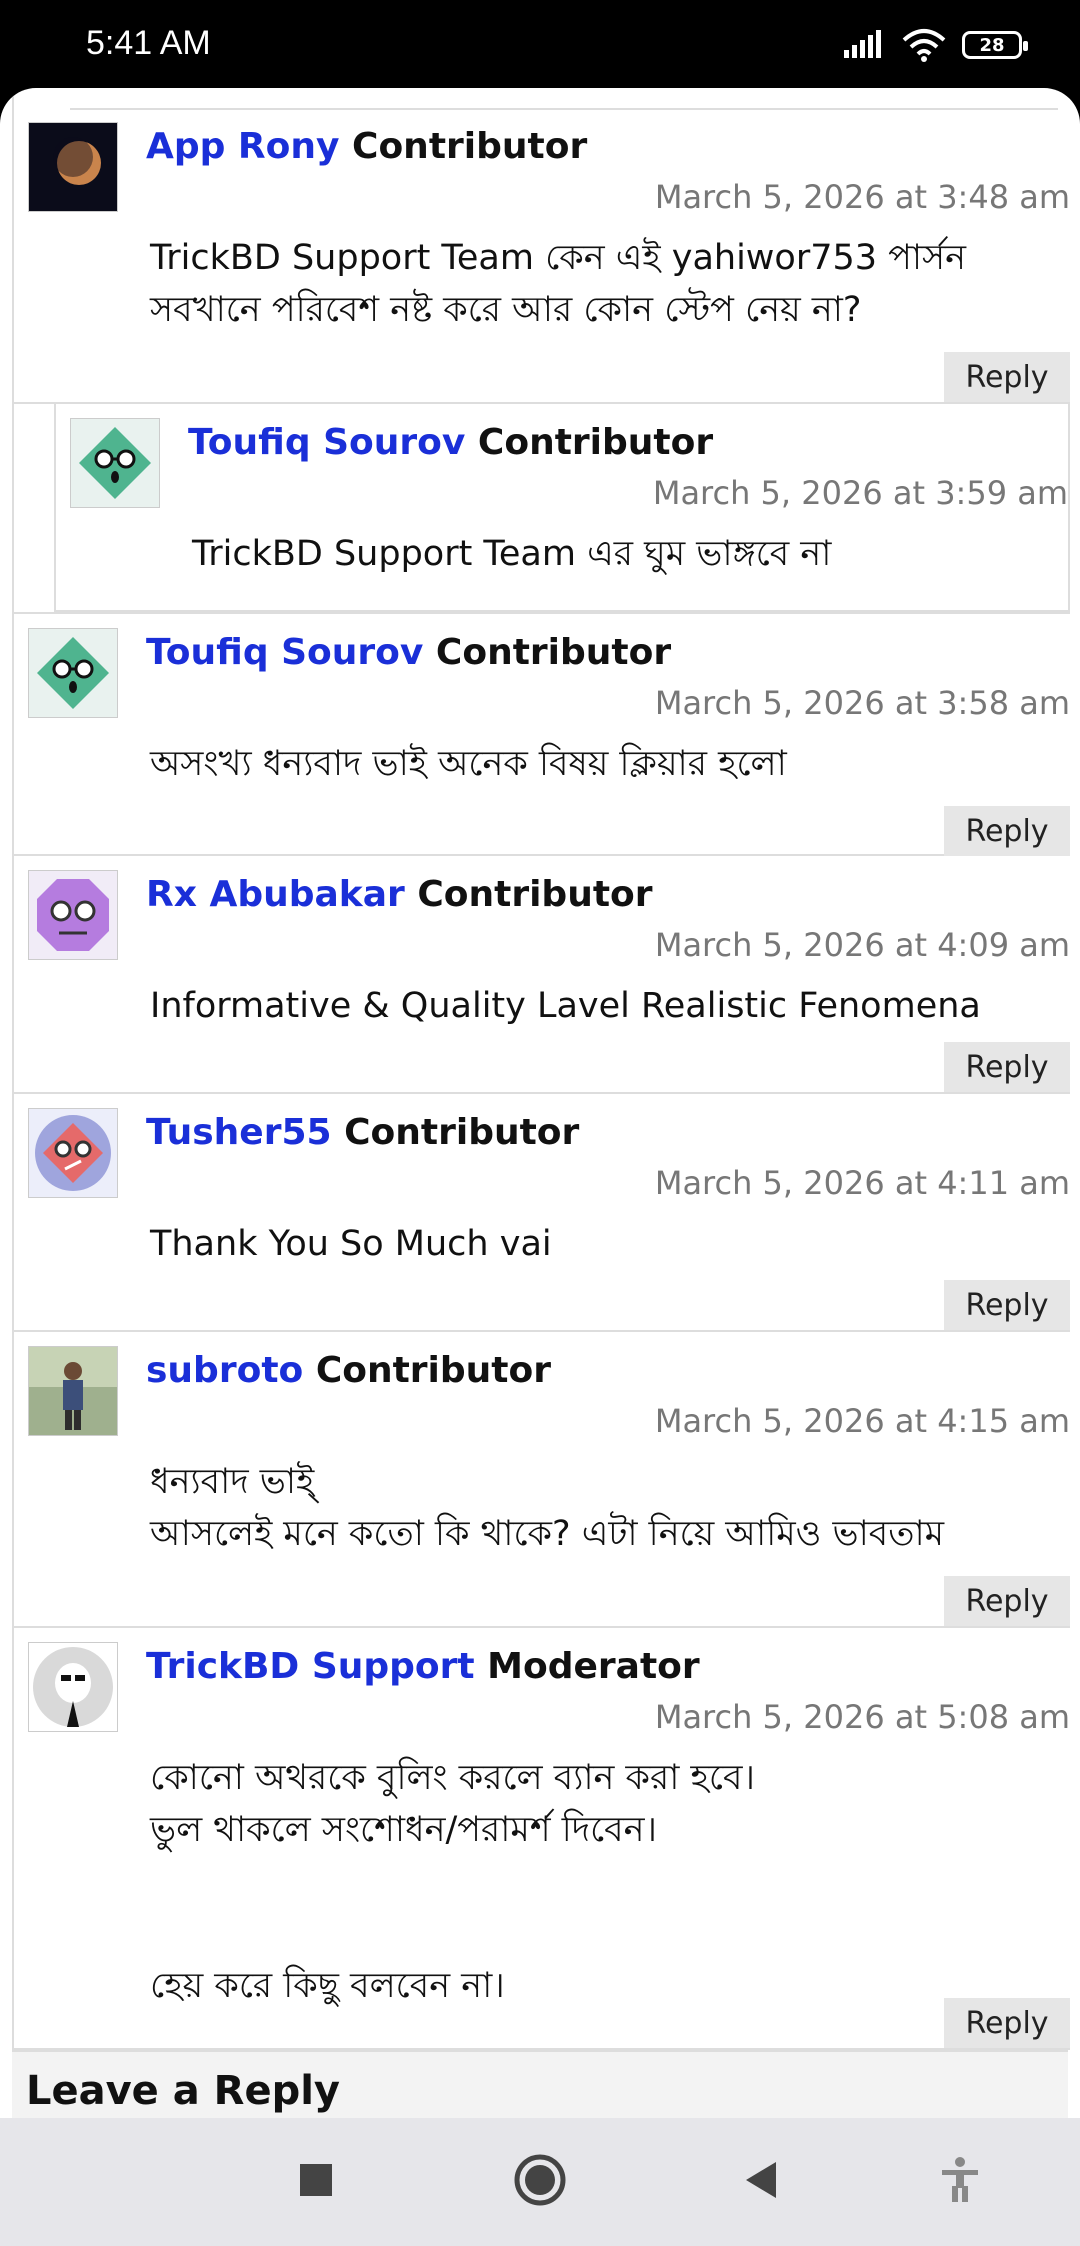 The image size is (1080, 2246). I want to click on author-link: App Rony, so click(242, 146).